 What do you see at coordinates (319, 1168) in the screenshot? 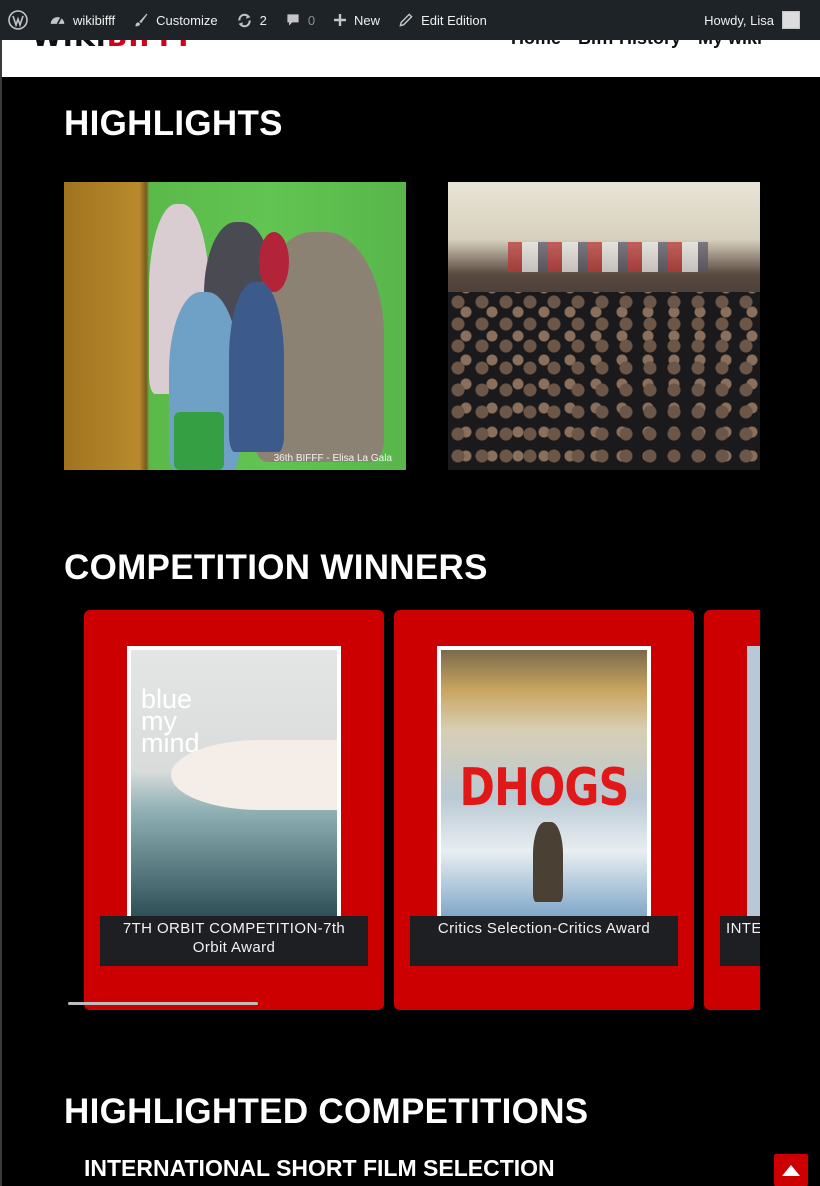
I see `competition-name: INTERNATIONAL SHORT FILM SELECTION` at bounding box center [319, 1168].